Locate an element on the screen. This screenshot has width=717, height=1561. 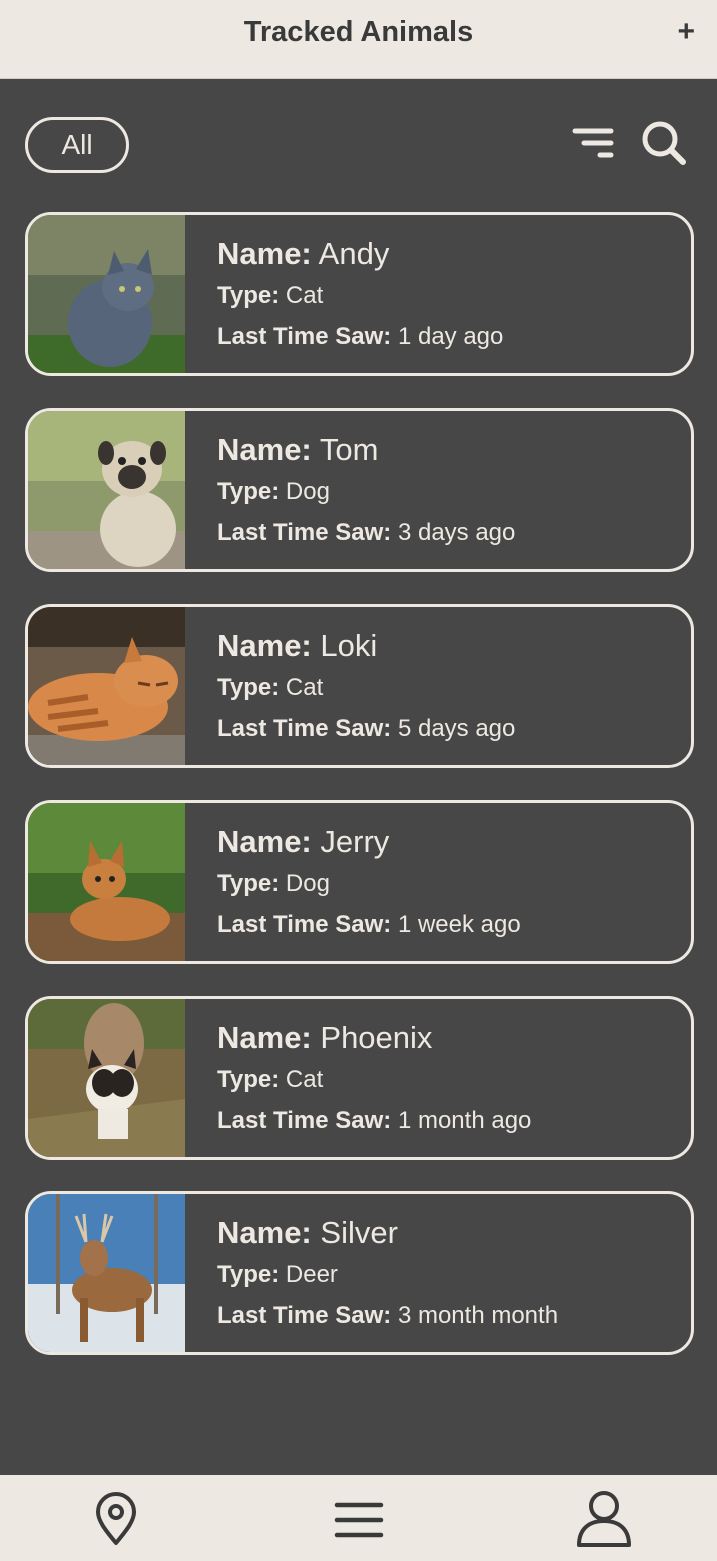
filter-all-pill: All is located at coordinates (77, 145).